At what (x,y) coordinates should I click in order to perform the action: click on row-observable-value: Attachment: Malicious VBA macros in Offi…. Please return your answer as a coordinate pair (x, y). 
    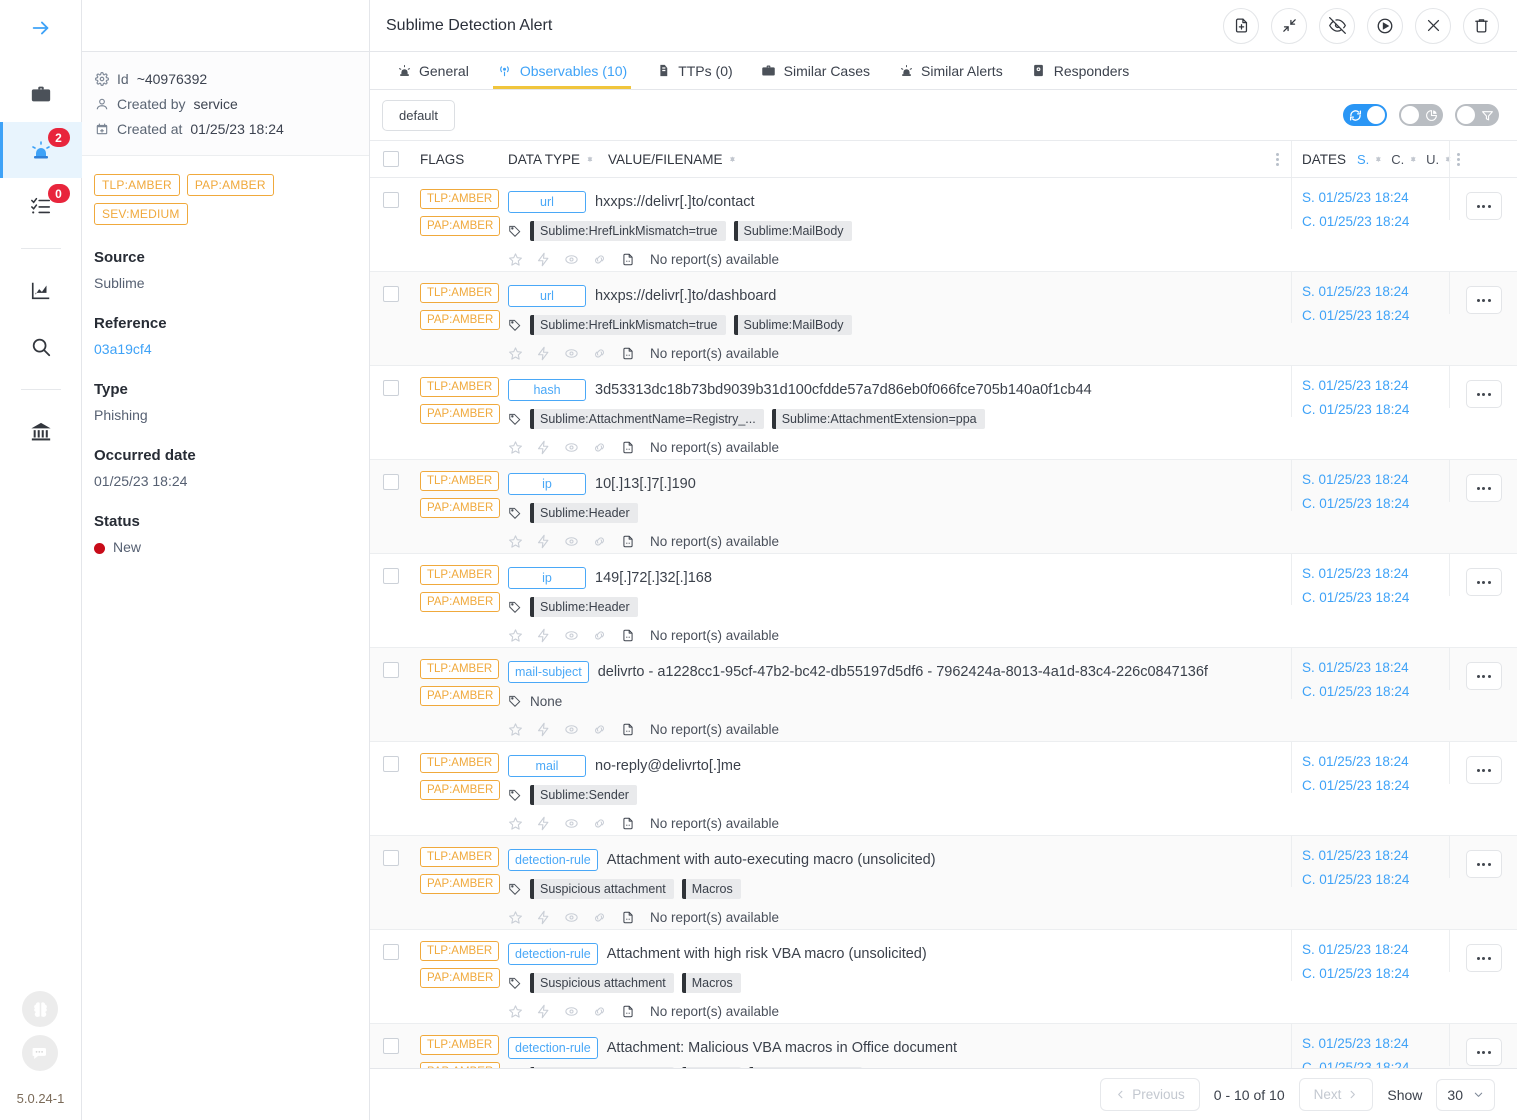
    Looking at the image, I should click on (782, 1048).